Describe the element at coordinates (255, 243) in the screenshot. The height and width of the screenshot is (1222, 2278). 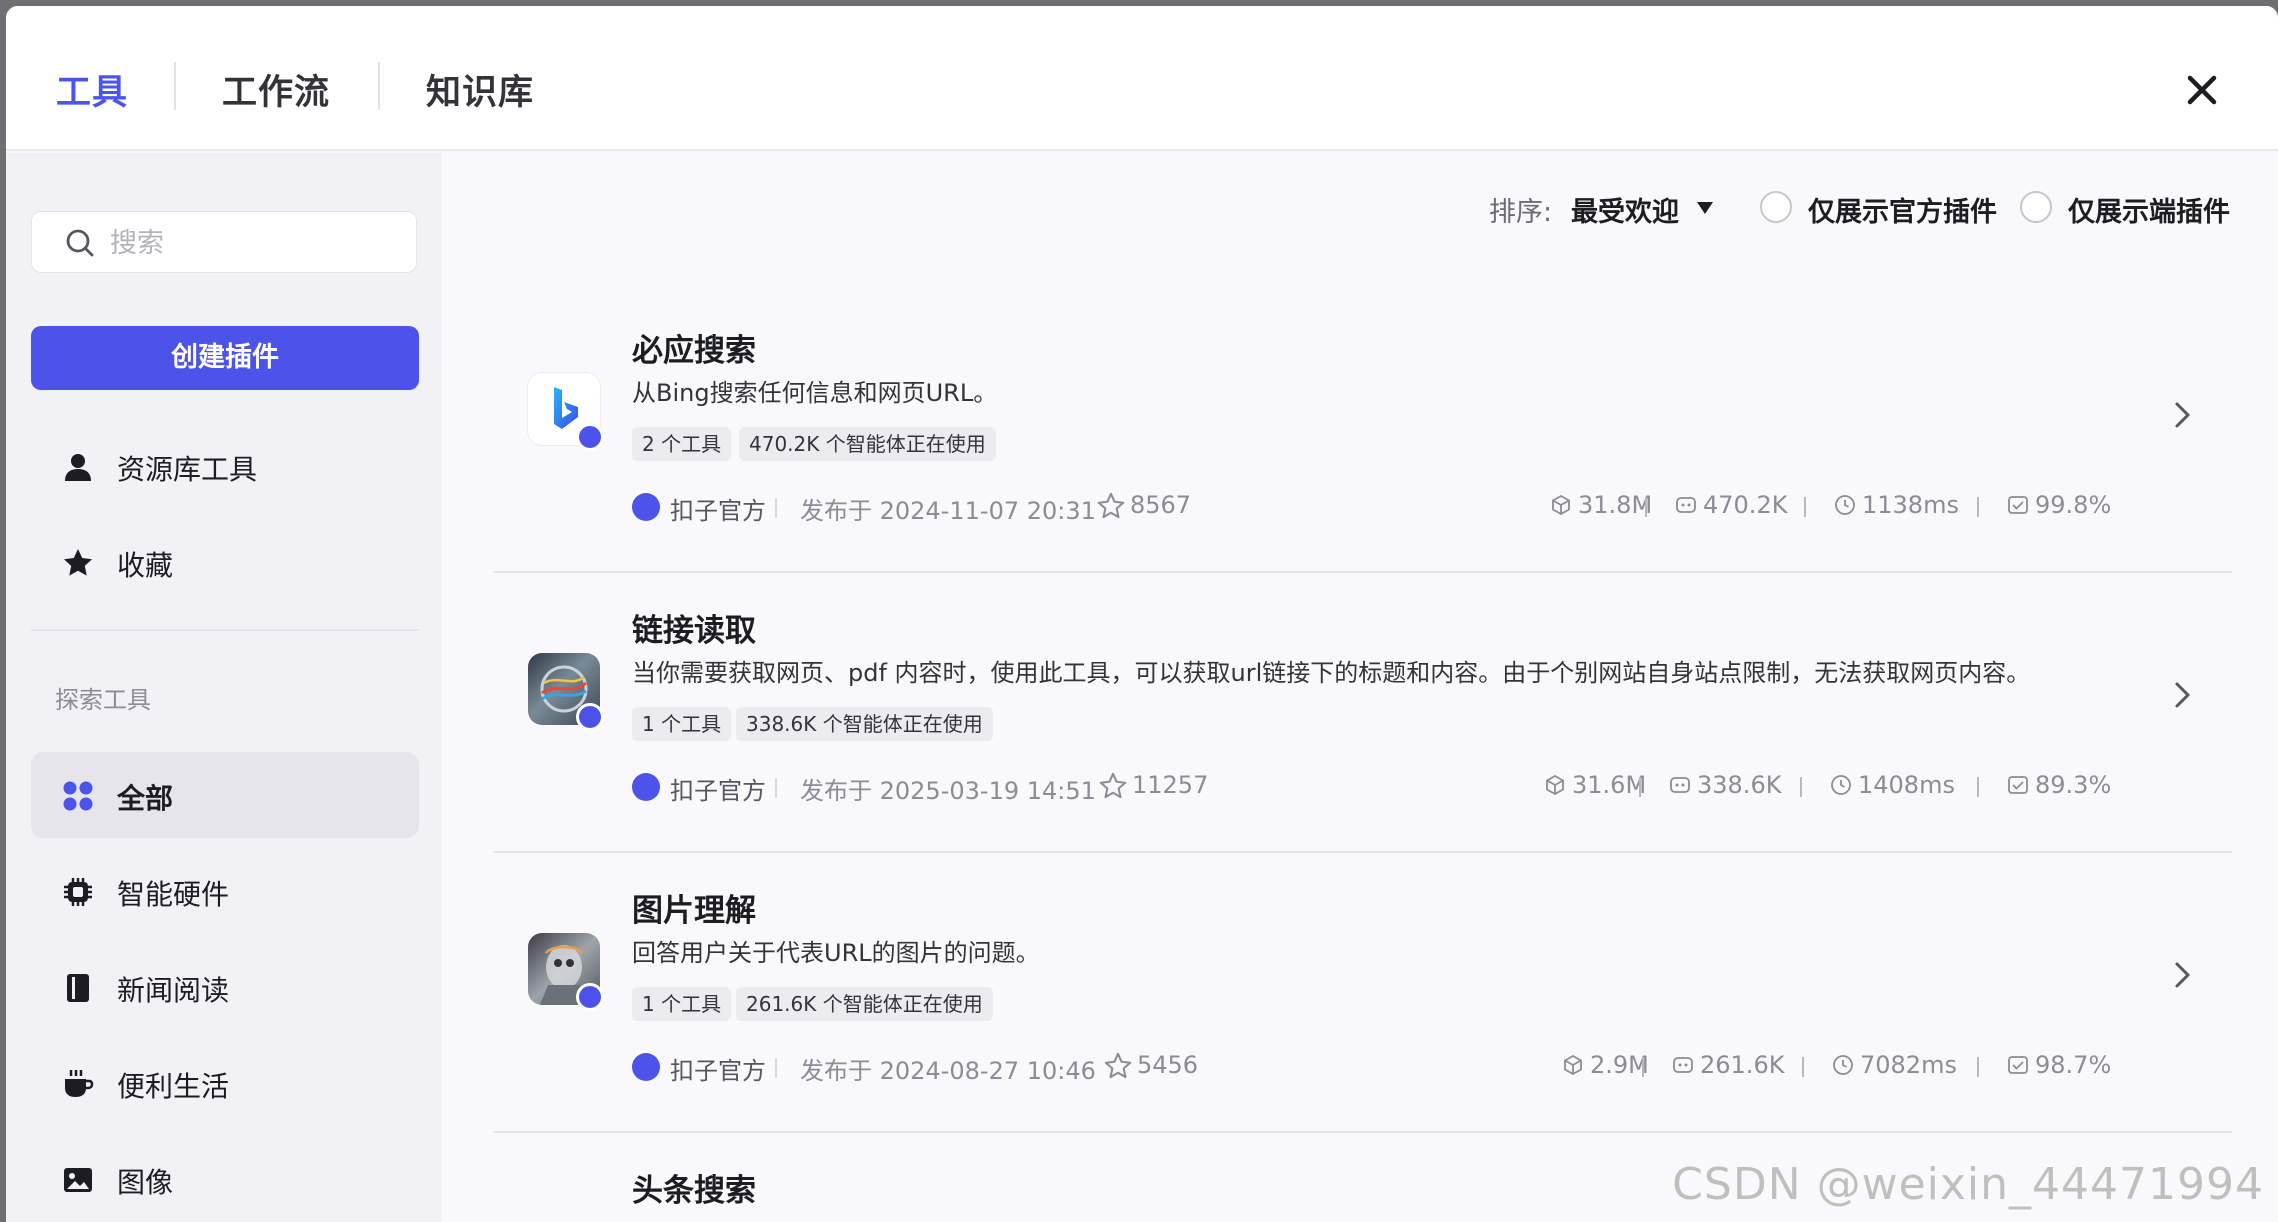
I see `search-input` at that location.